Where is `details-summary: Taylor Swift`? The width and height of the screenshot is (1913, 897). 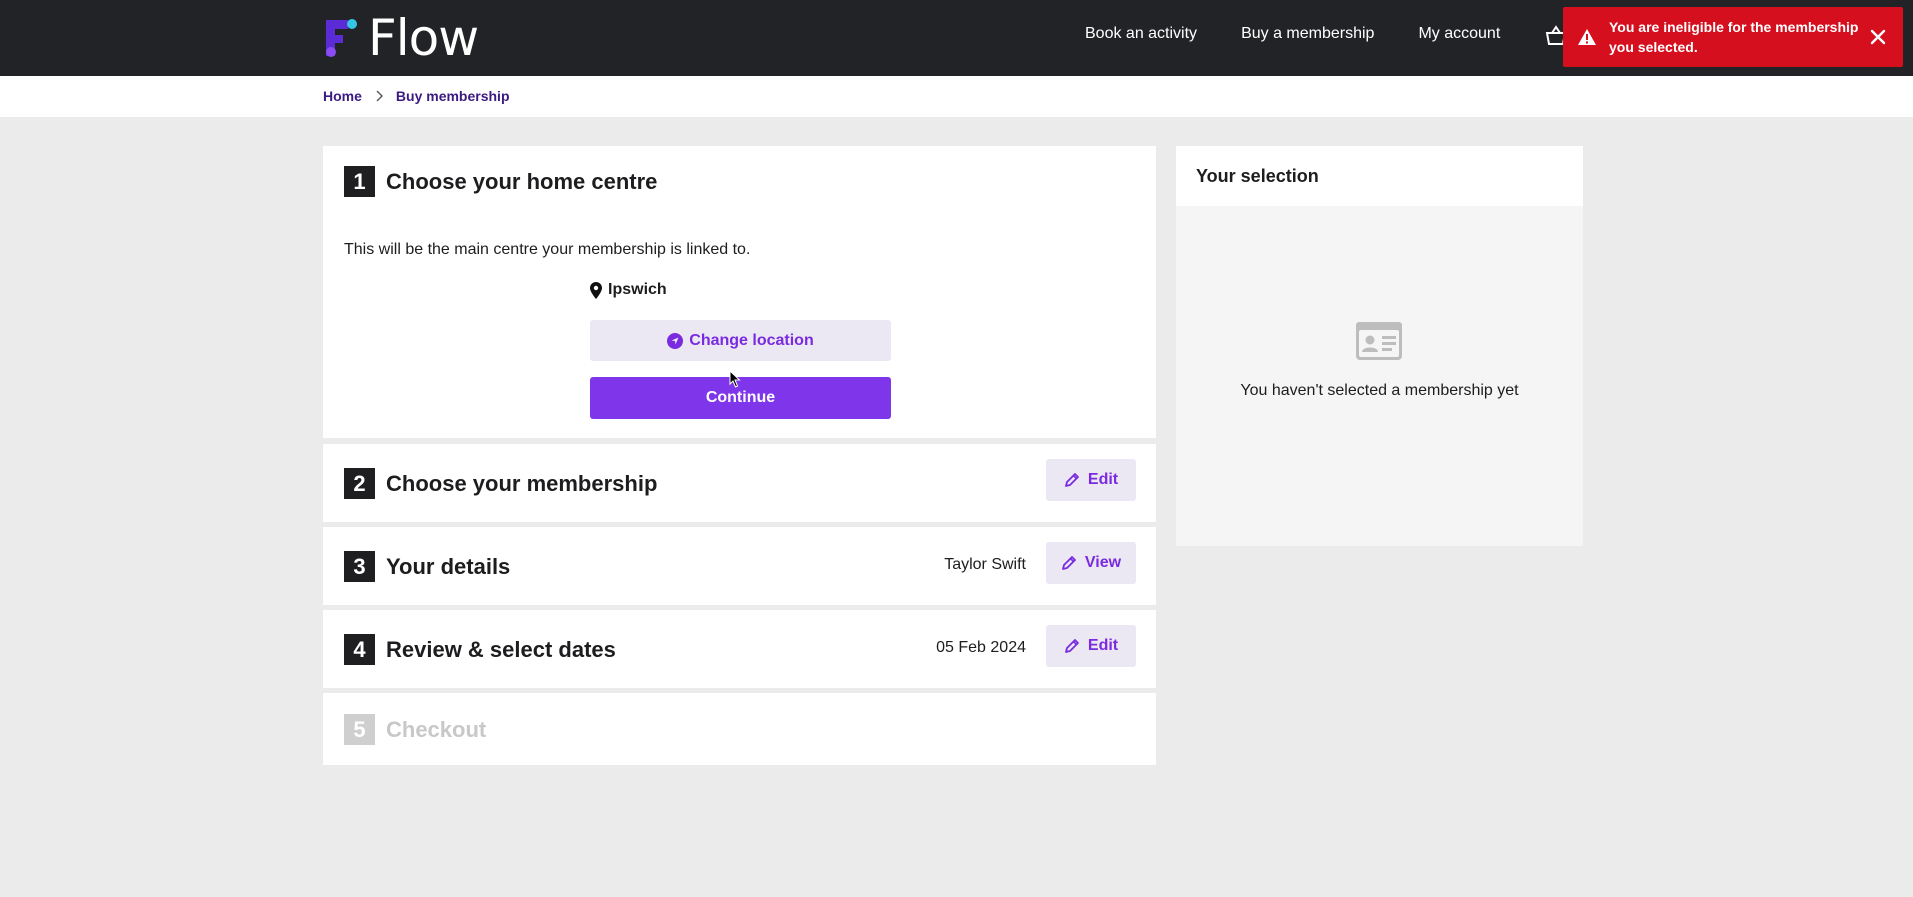
details-summary: Taylor Swift is located at coordinates (985, 564).